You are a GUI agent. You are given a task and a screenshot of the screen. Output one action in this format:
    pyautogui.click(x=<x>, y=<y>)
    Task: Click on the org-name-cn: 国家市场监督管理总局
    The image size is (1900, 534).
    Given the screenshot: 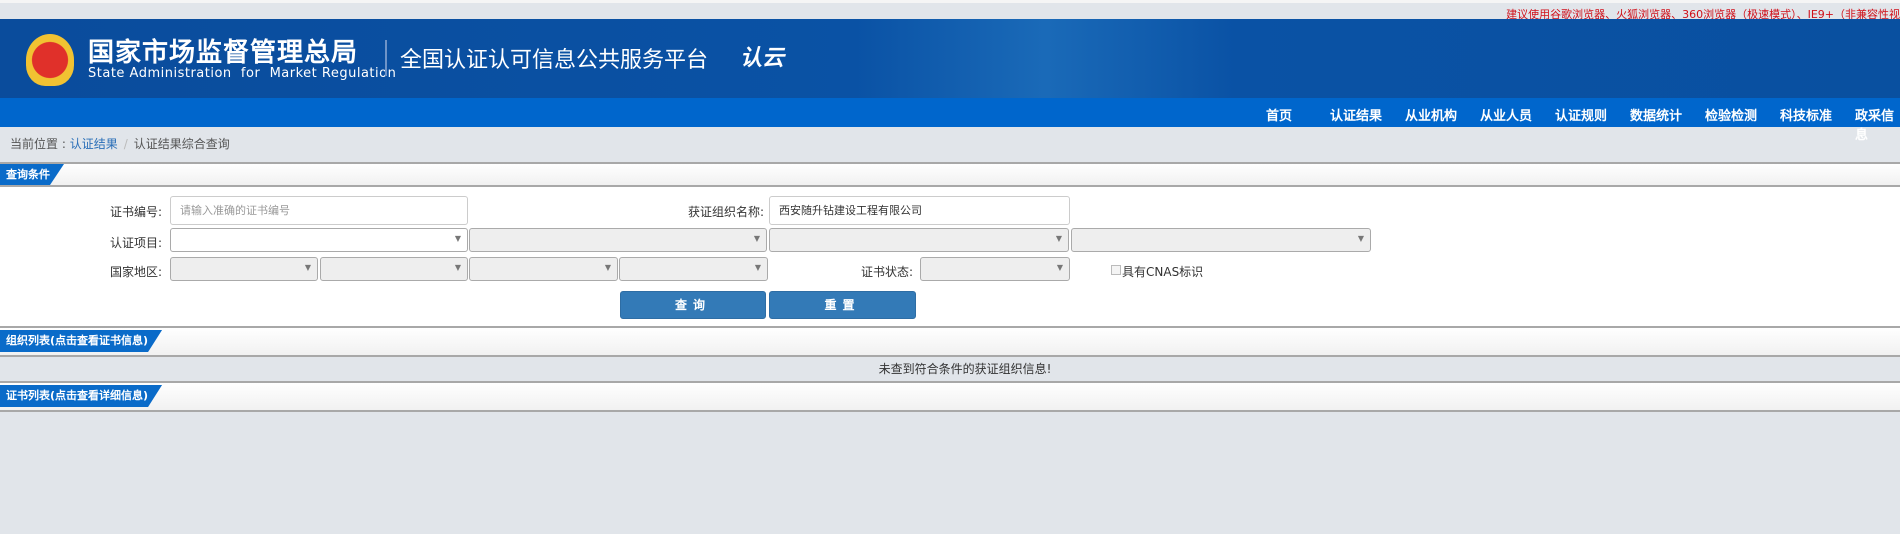 What is the action you would take?
    pyautogui.click(x=223, y=53)
    